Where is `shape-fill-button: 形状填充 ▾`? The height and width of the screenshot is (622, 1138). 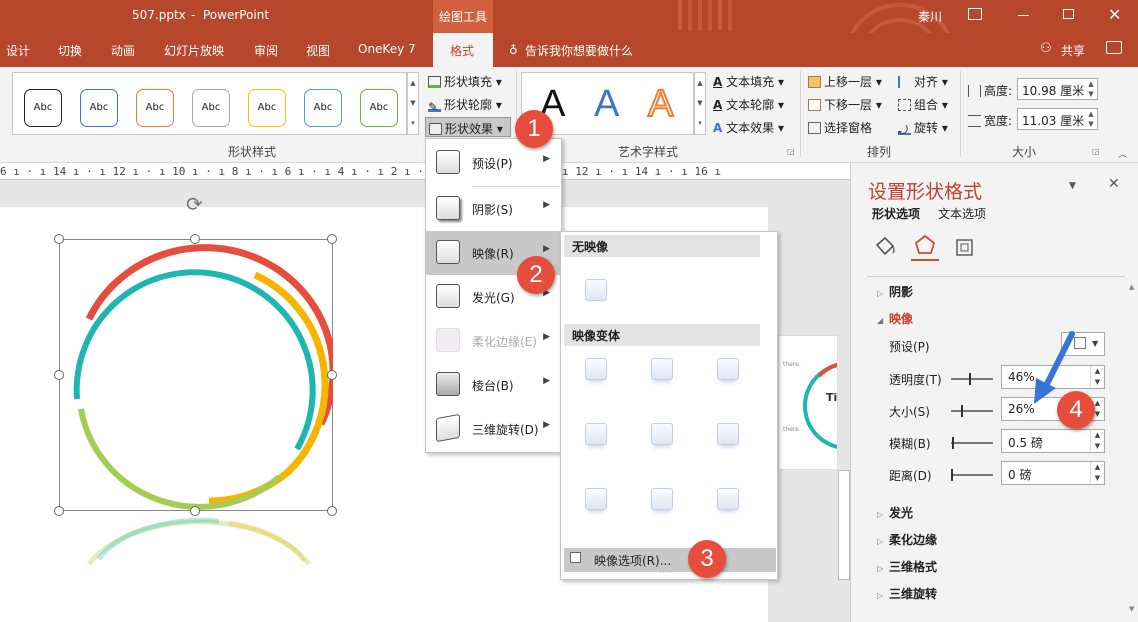 shape-fill-button: 形状填充 ▾ is located at coordinates (465, 81).